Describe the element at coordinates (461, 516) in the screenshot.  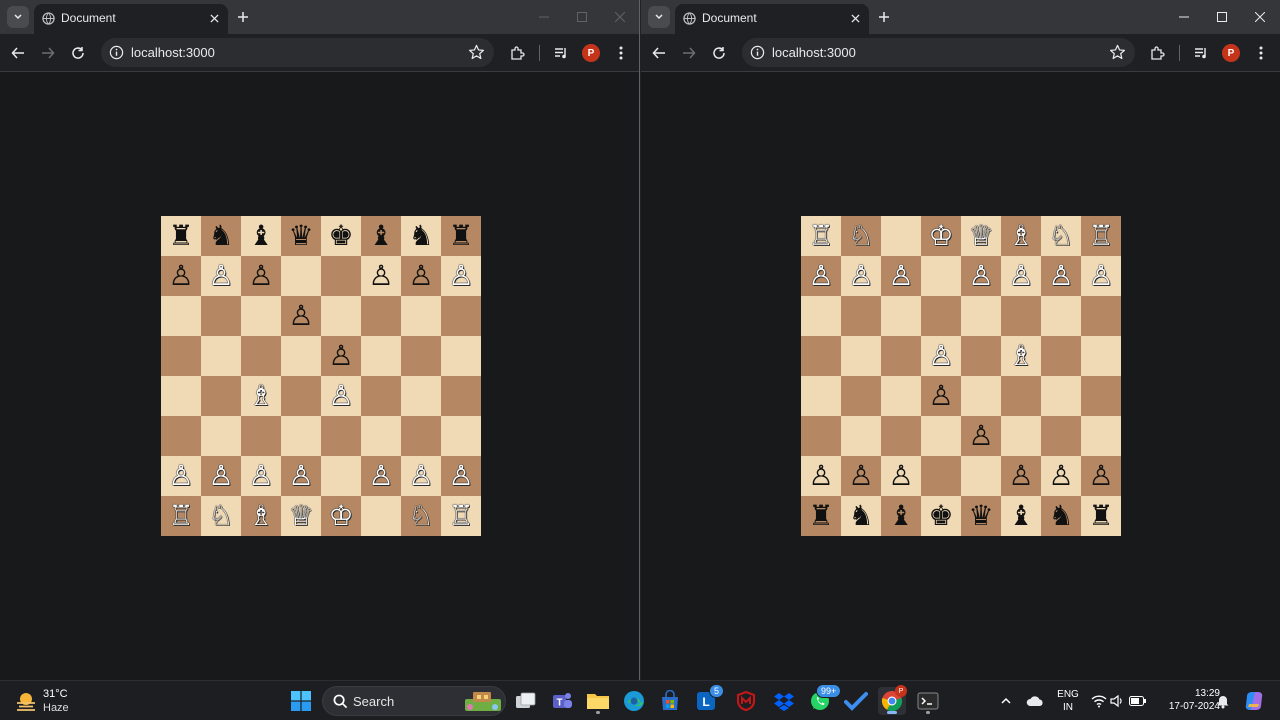
I see `board-square: ♖` at that location.